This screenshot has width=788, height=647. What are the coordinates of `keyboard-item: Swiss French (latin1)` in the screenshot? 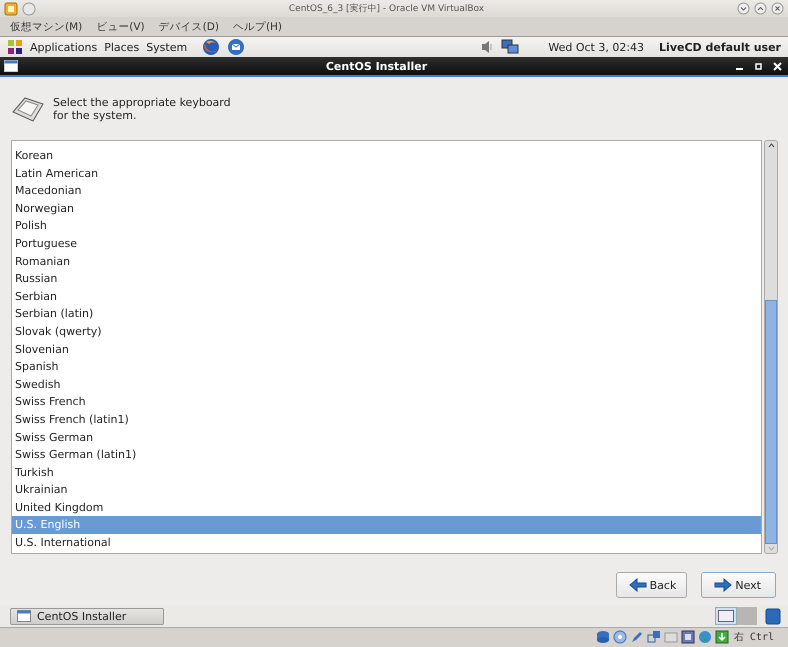 It's located at (386, 419).